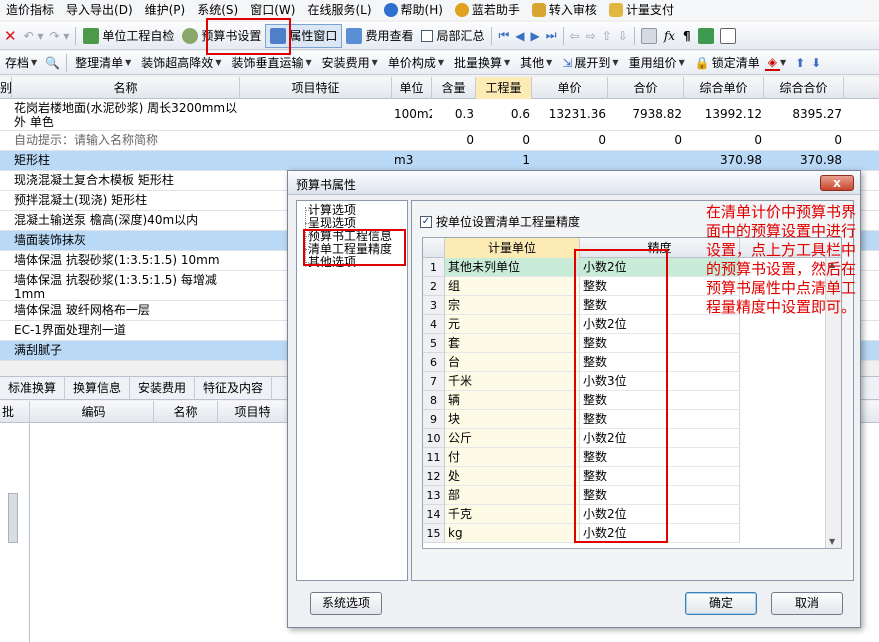 This screenshot has width=879, height=642. I want to click on unit-precision-toggle: ✓ 按单位设置清单工程量精度, so click(500, 221).